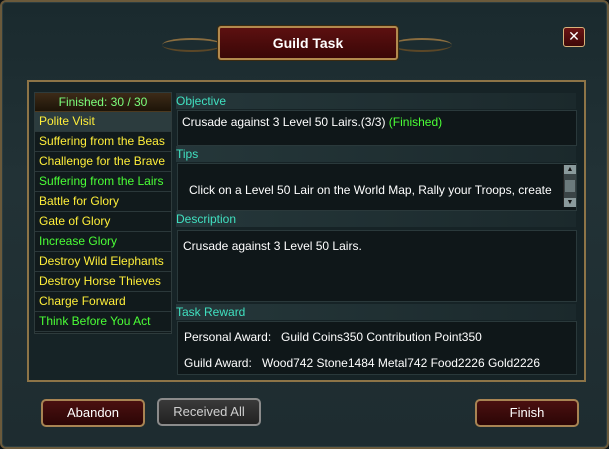 This screenshot has height=449, width=609. What do you see at coordinates (103, 182) in the screenshot?
I see `task-list-item: Suffering from the Lairs` at bounding box center [103, 182].